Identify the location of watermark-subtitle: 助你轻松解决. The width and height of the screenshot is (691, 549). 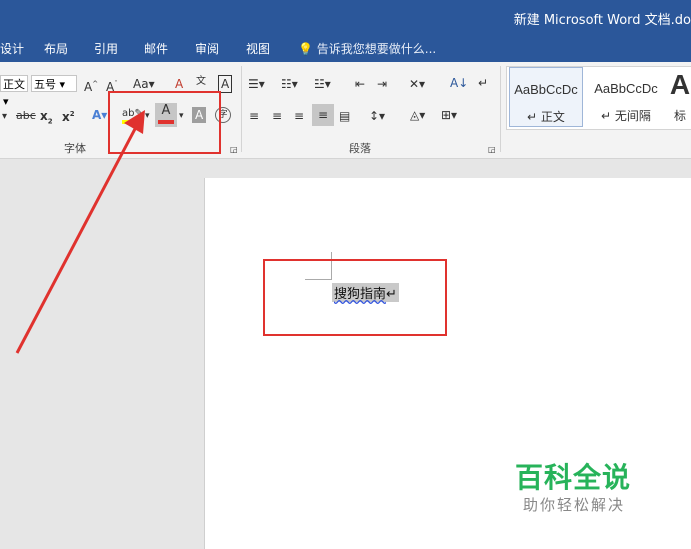
(574, 505).